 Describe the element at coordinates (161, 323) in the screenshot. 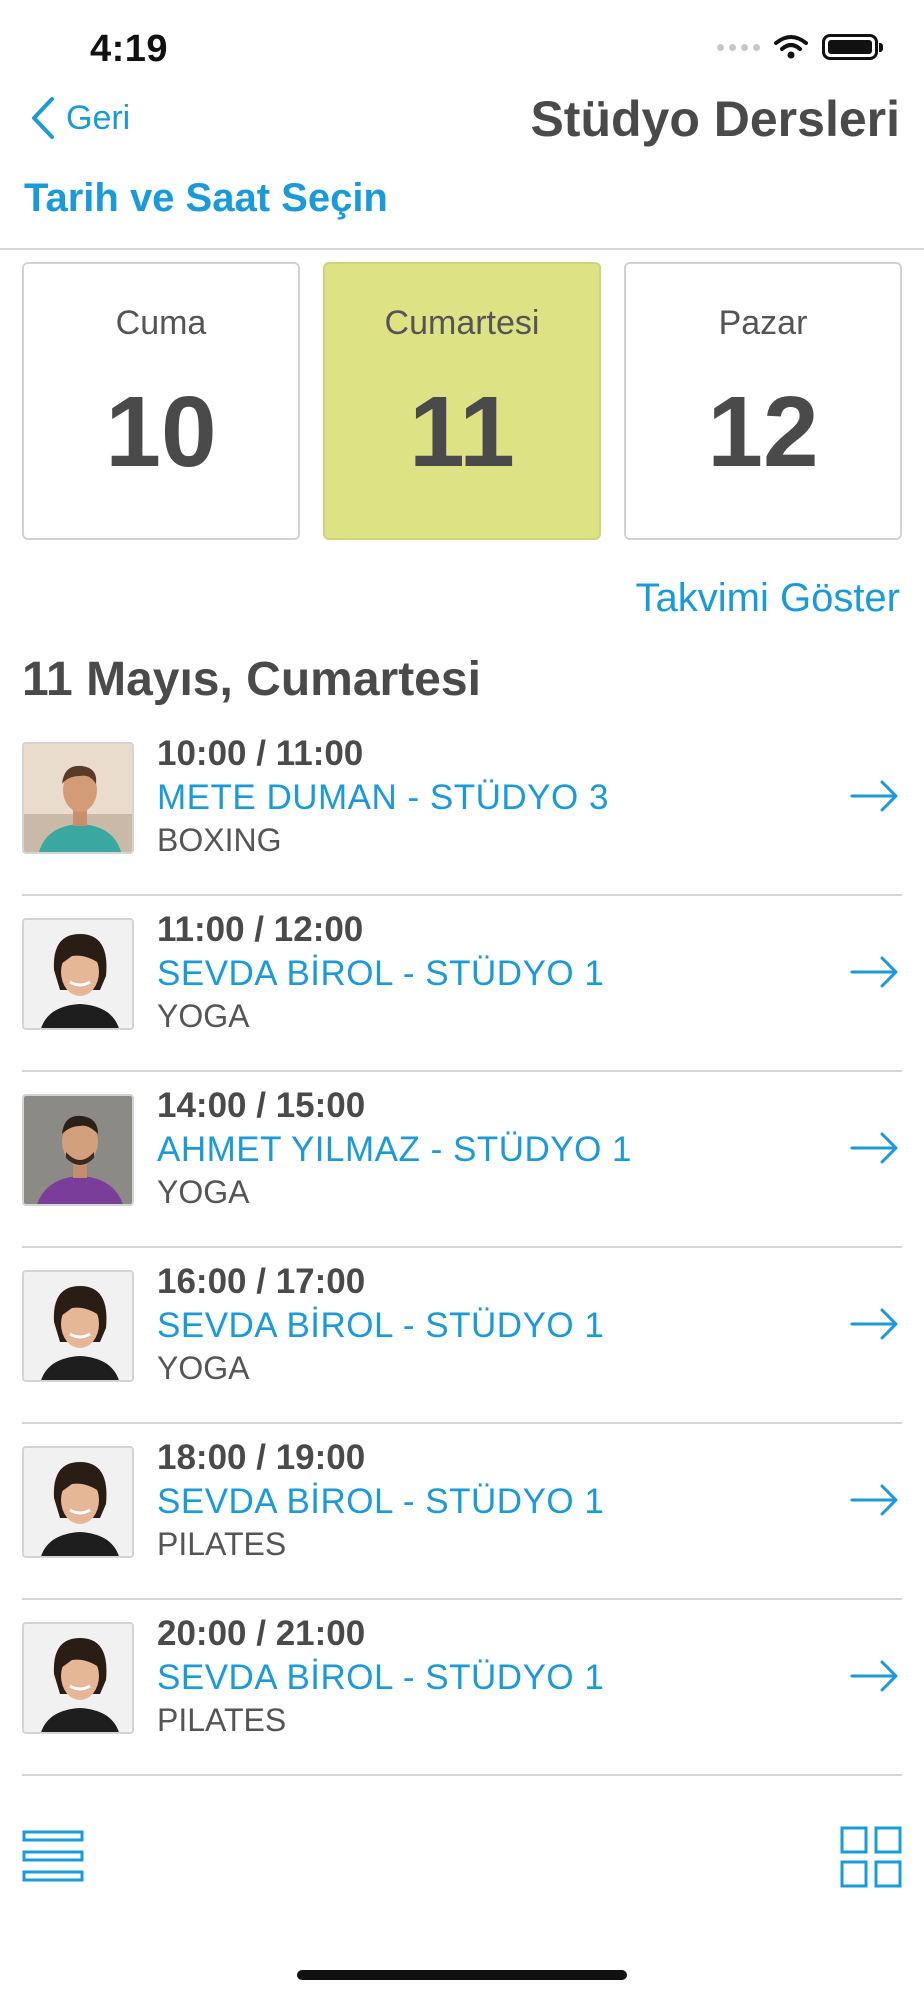

I see `day-name: Cuma` at that location.